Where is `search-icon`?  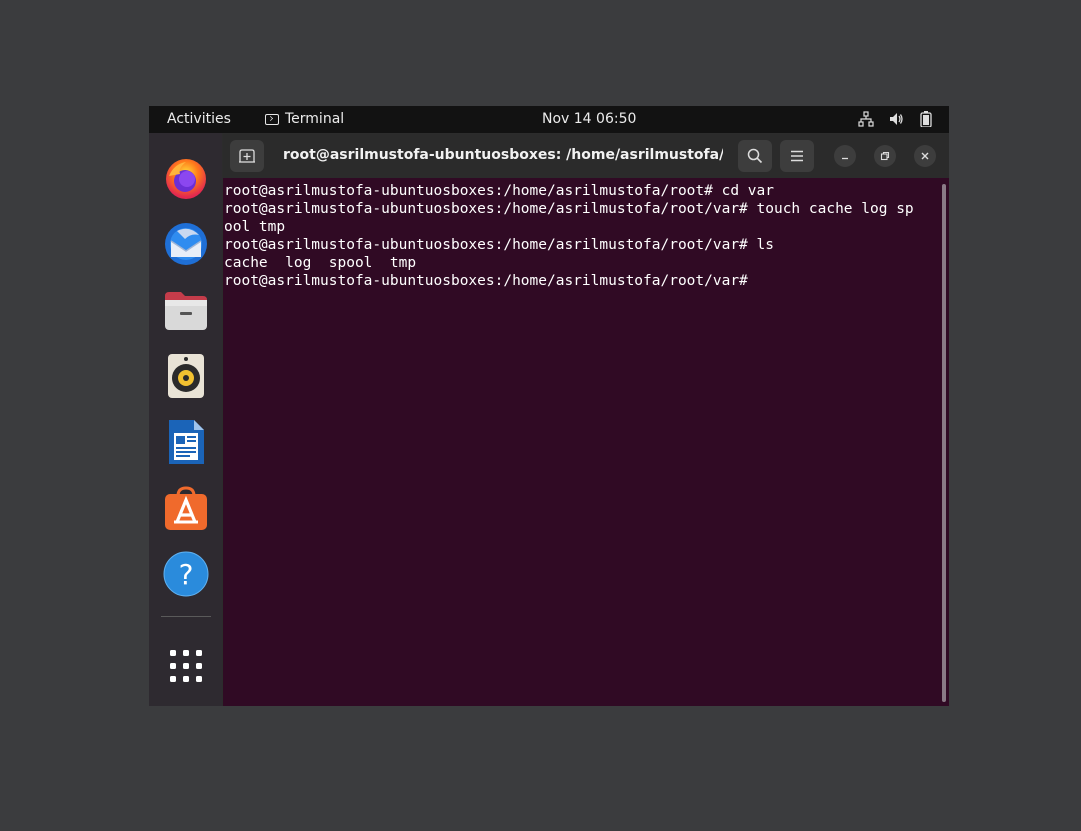 search-icon is located at coordinates (755, 156).